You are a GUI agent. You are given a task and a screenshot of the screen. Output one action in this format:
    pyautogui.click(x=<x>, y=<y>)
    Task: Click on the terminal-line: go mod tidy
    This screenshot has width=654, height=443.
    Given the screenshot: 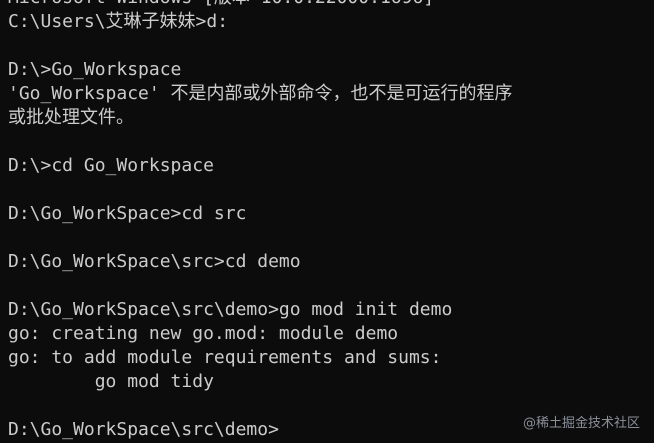 What is the action you would take?
    pyautogui.click(x=111, y=381)
    